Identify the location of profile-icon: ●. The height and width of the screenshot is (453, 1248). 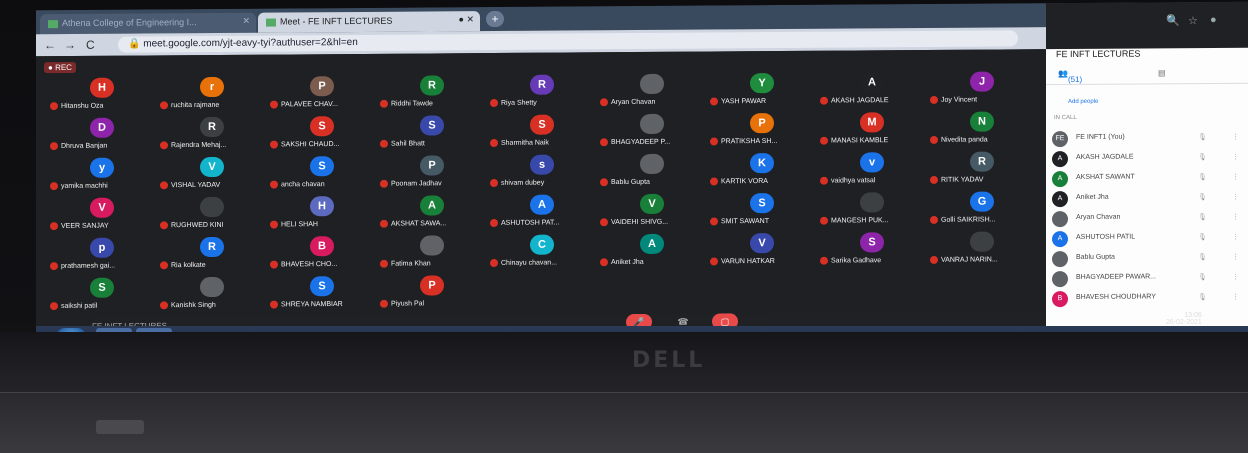
(1213, 20).